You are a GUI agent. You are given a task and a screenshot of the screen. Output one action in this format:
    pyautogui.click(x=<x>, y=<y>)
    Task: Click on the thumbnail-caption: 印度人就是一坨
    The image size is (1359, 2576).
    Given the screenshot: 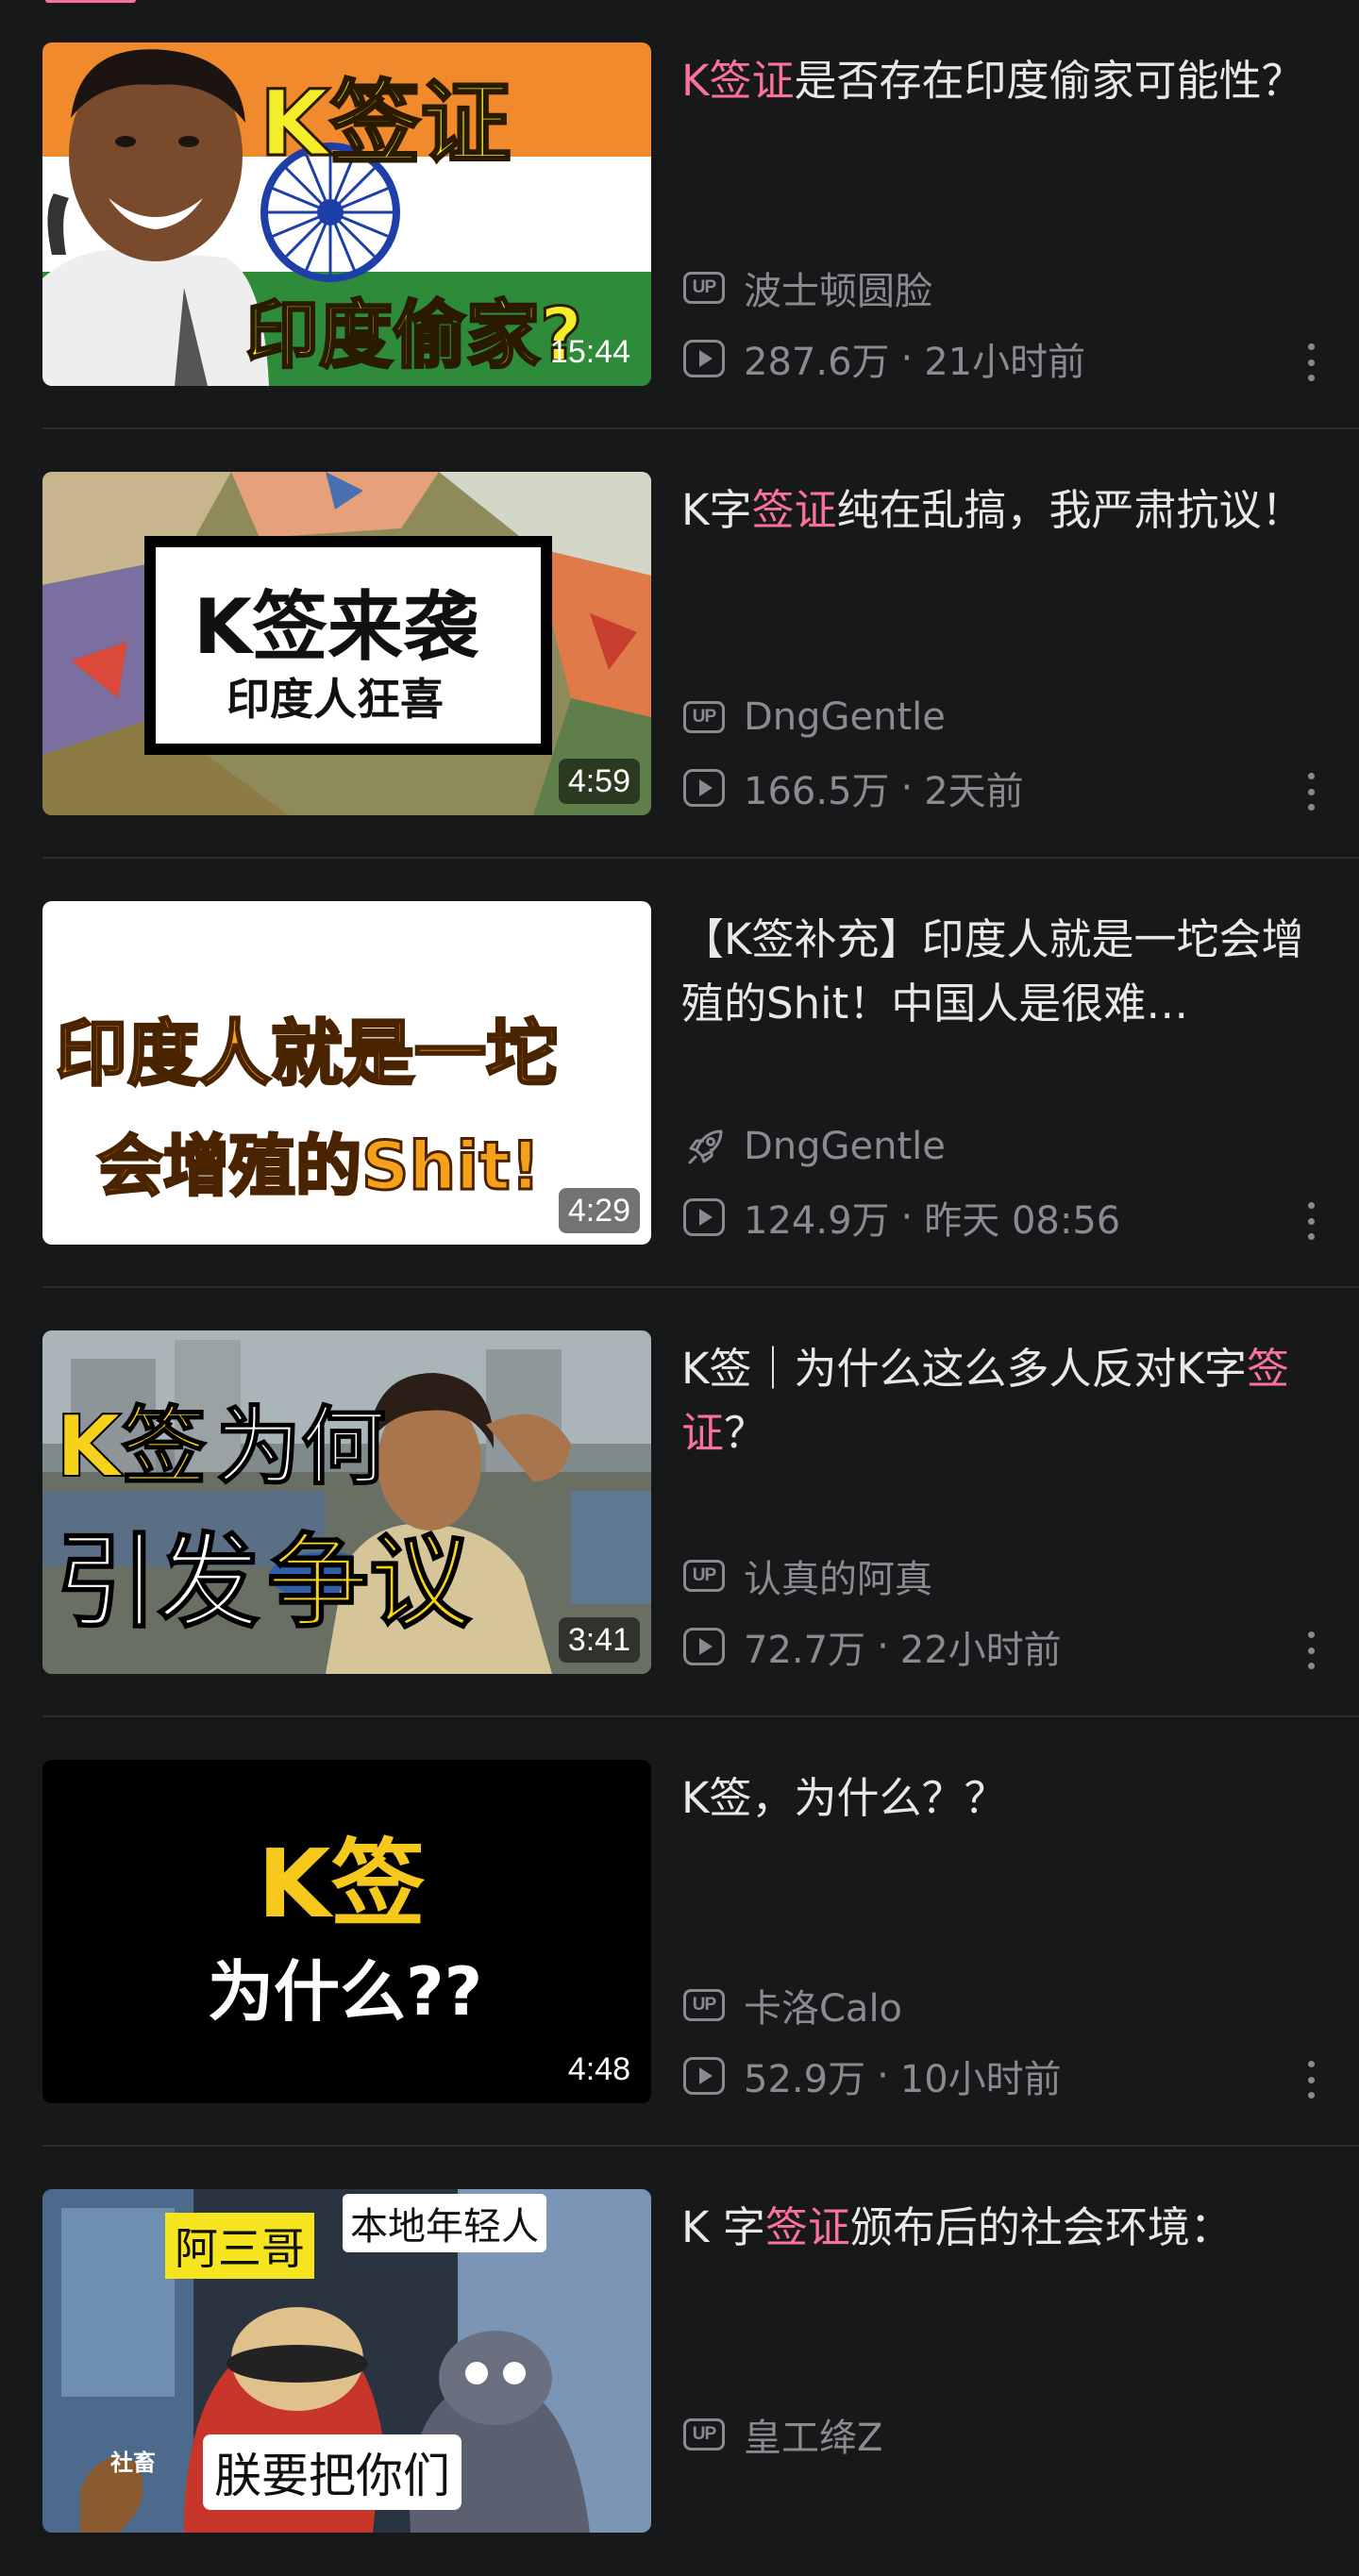 What is the action you would take?
    pyautogui.click(x=307, y=1054)
    